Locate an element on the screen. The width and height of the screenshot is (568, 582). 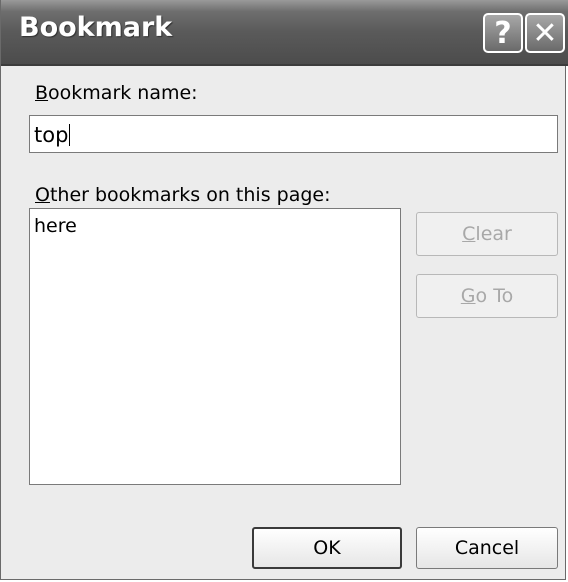
question-mark-icon: ? is located at coordinates (503, 33).